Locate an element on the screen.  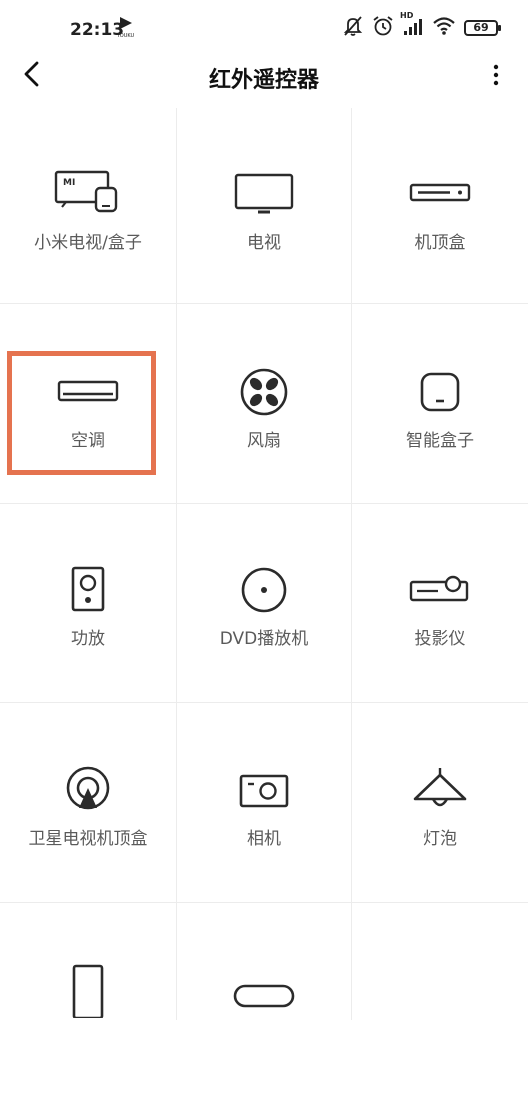
device-fan: 风扇 is located at coordinates (264, 405).